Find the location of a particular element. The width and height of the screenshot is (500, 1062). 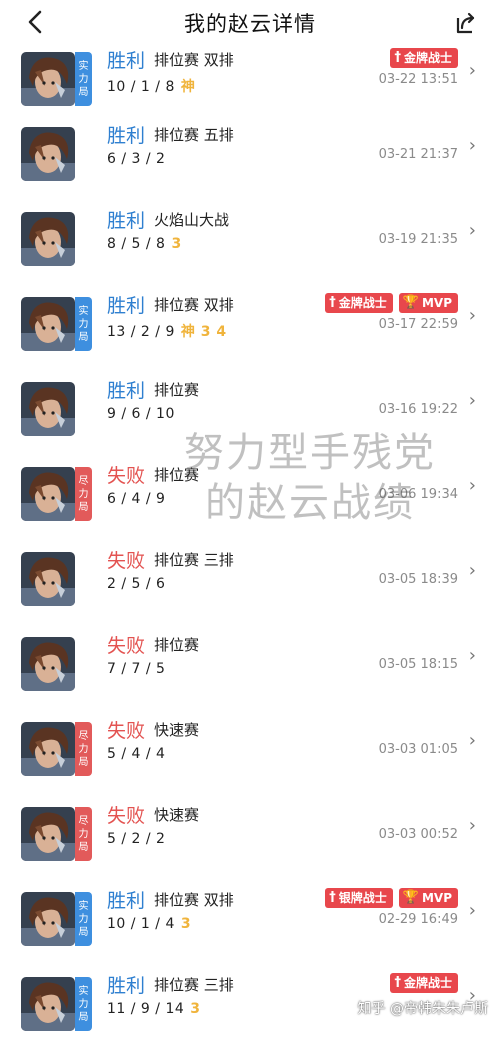

match-date: 03-22 13:51 is located at coordinates (418, 79).